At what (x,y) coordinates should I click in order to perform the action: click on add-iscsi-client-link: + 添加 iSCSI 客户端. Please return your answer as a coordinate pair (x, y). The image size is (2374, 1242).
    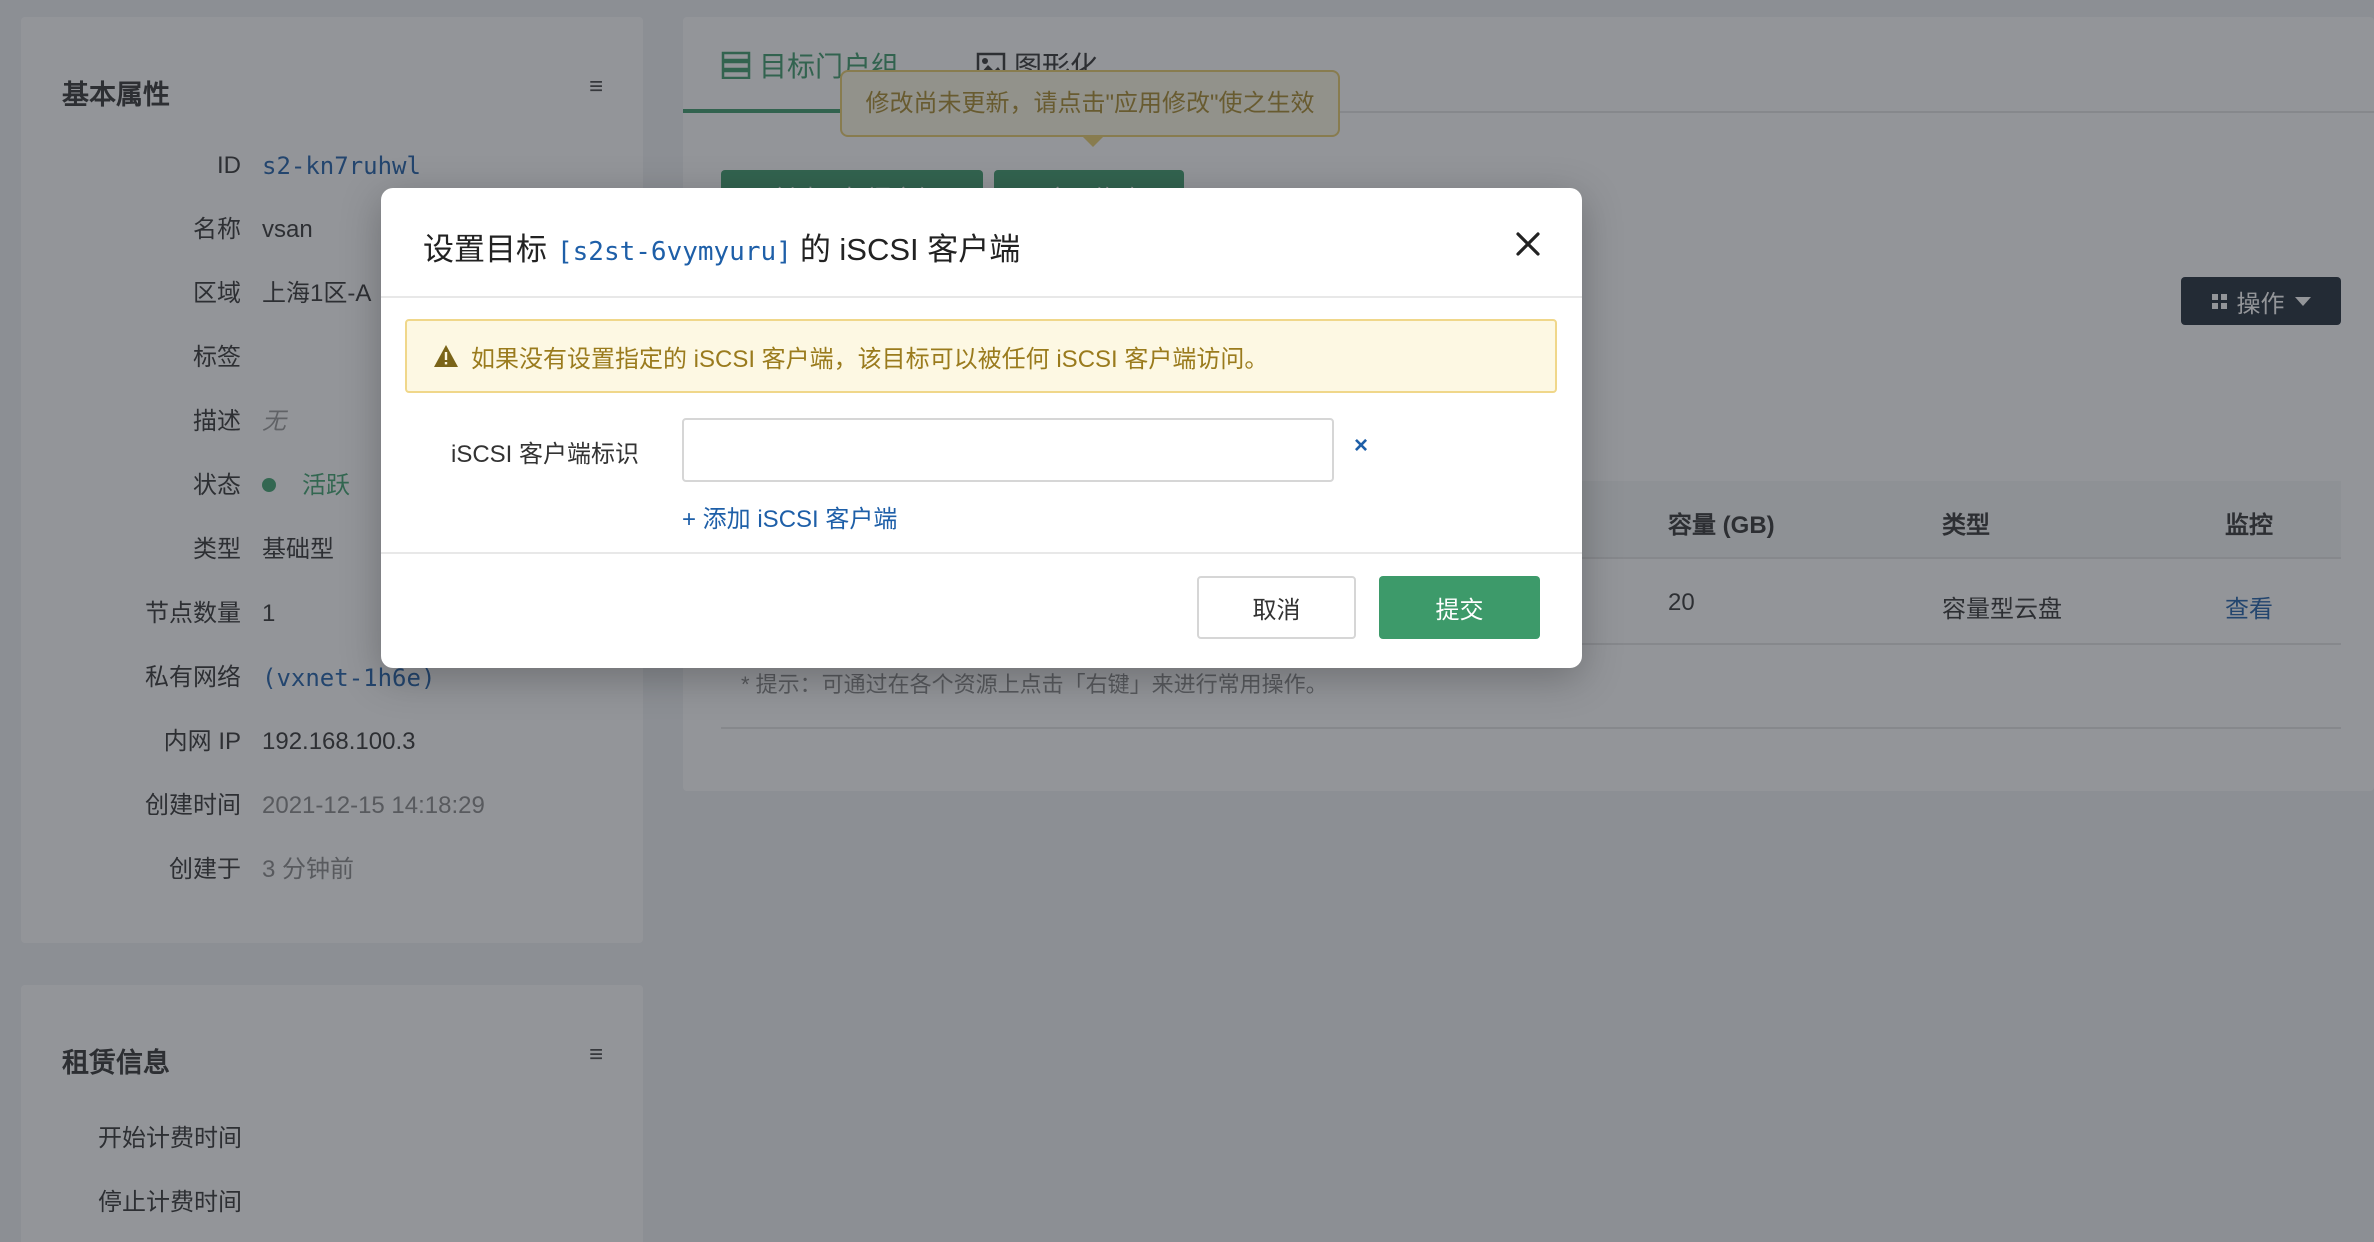
    Looking at the image, I should click on (789, 516).